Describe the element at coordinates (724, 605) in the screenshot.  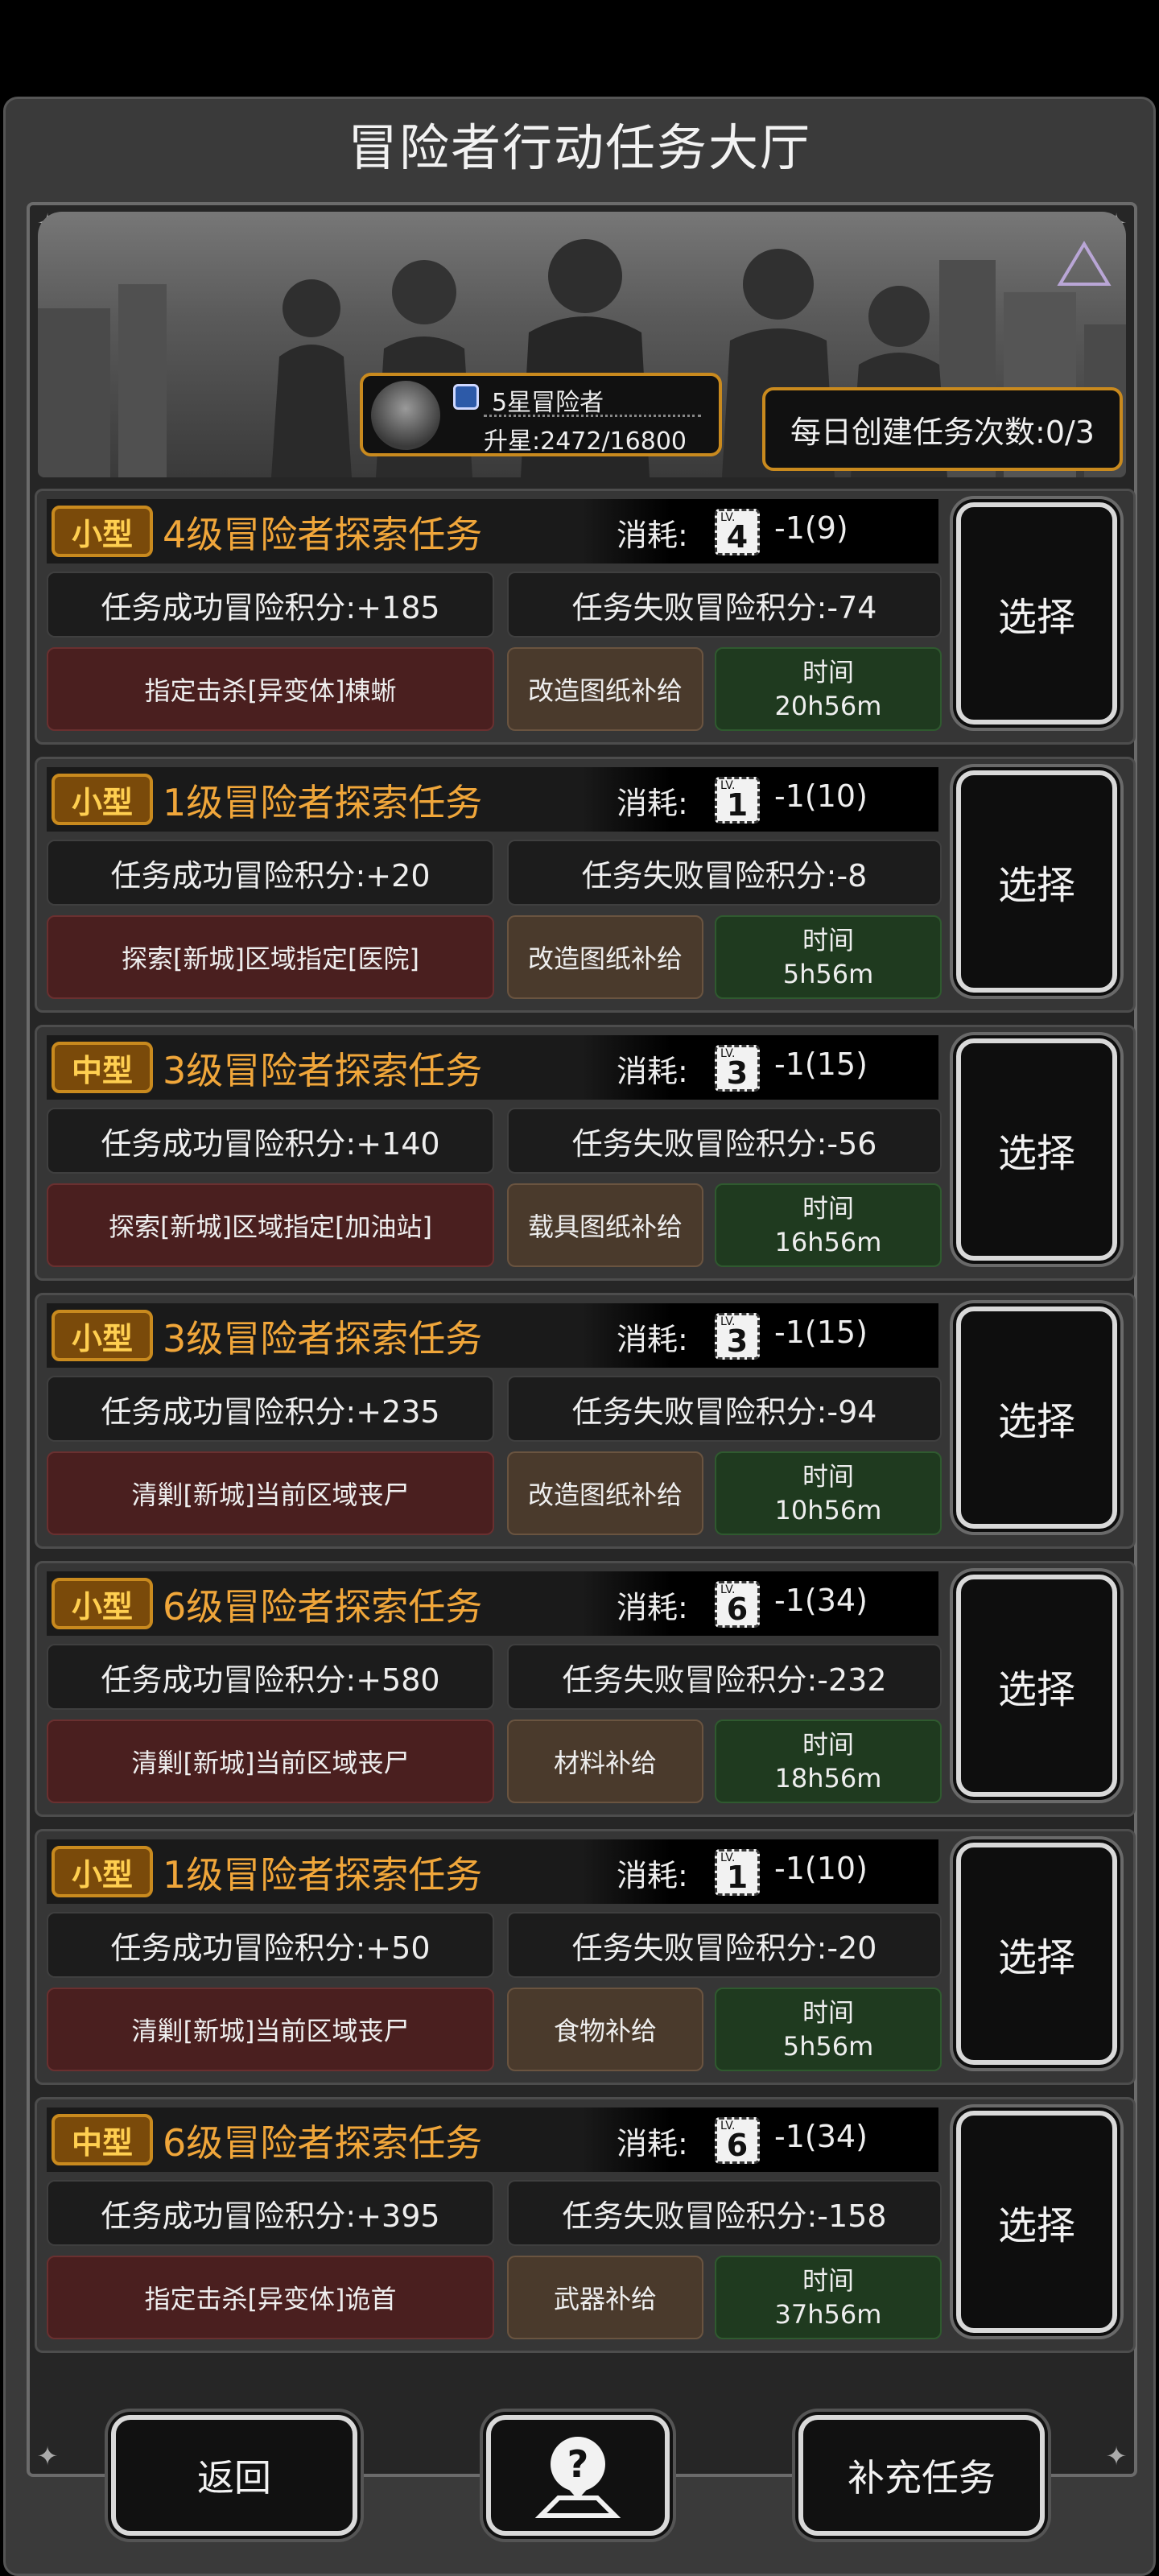
I see `failure-points: 任务失败冒险积分:-74` at that location.